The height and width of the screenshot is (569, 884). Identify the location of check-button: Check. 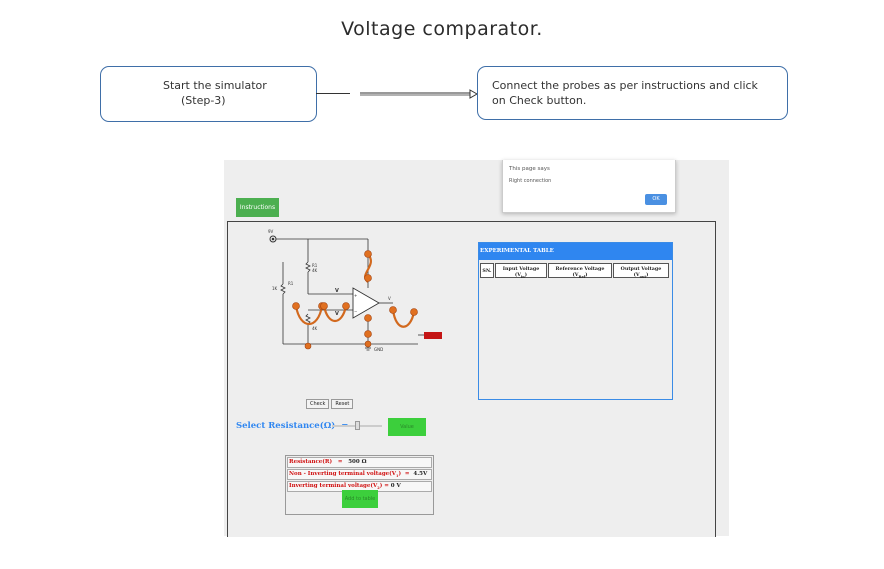
(318, 404).